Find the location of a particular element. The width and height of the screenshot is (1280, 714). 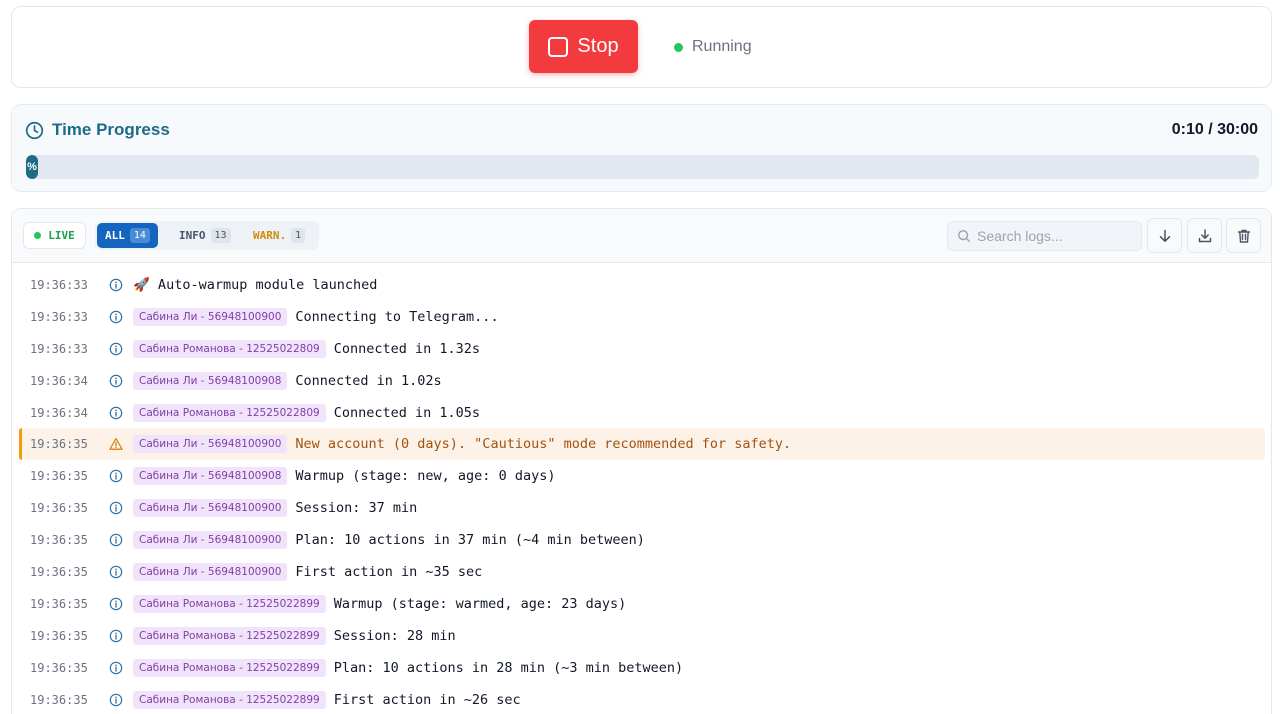

filter-warn-count: 1 is located at coordinates (298, 235).